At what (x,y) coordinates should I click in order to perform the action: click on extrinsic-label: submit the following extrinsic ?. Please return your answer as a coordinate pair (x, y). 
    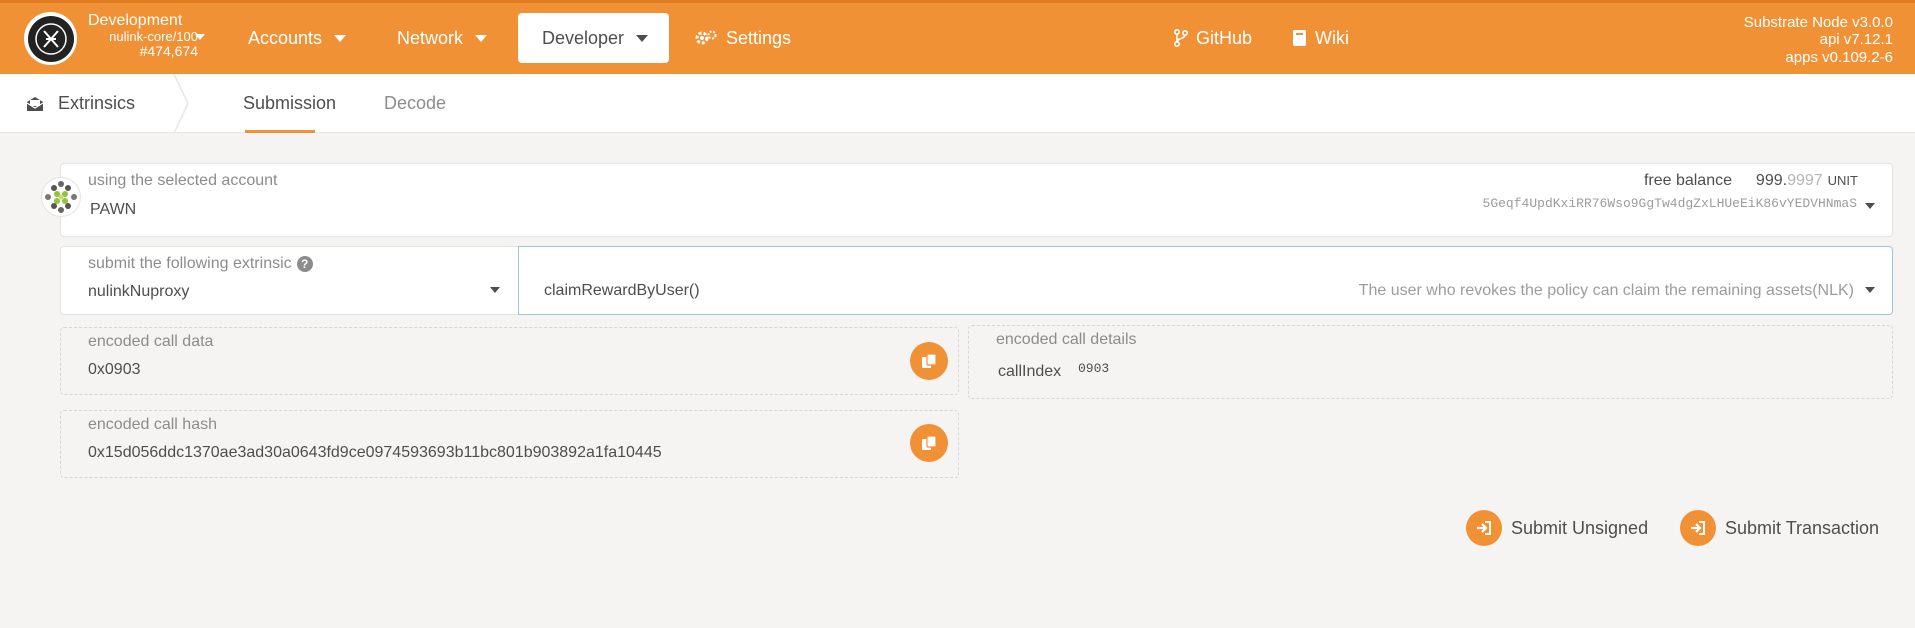
    Looking at the image, I should click on (200, 264).